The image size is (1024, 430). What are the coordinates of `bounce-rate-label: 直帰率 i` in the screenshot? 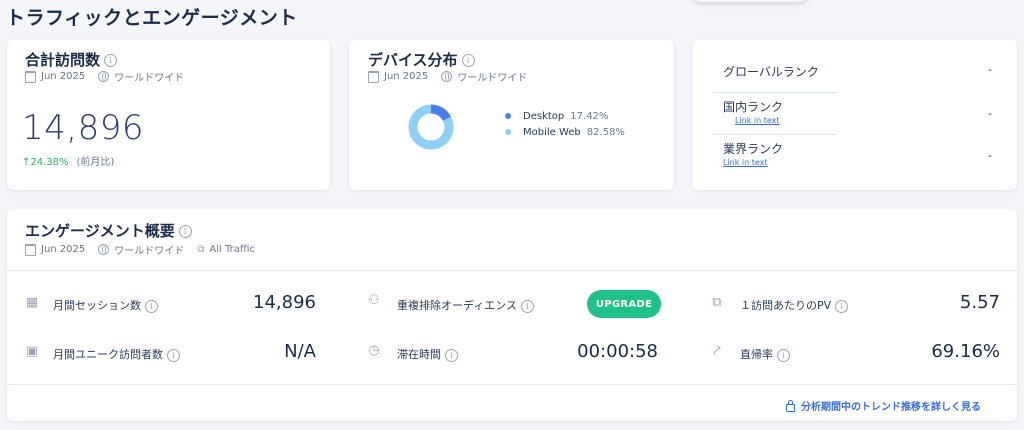 It's located at (765, 354).